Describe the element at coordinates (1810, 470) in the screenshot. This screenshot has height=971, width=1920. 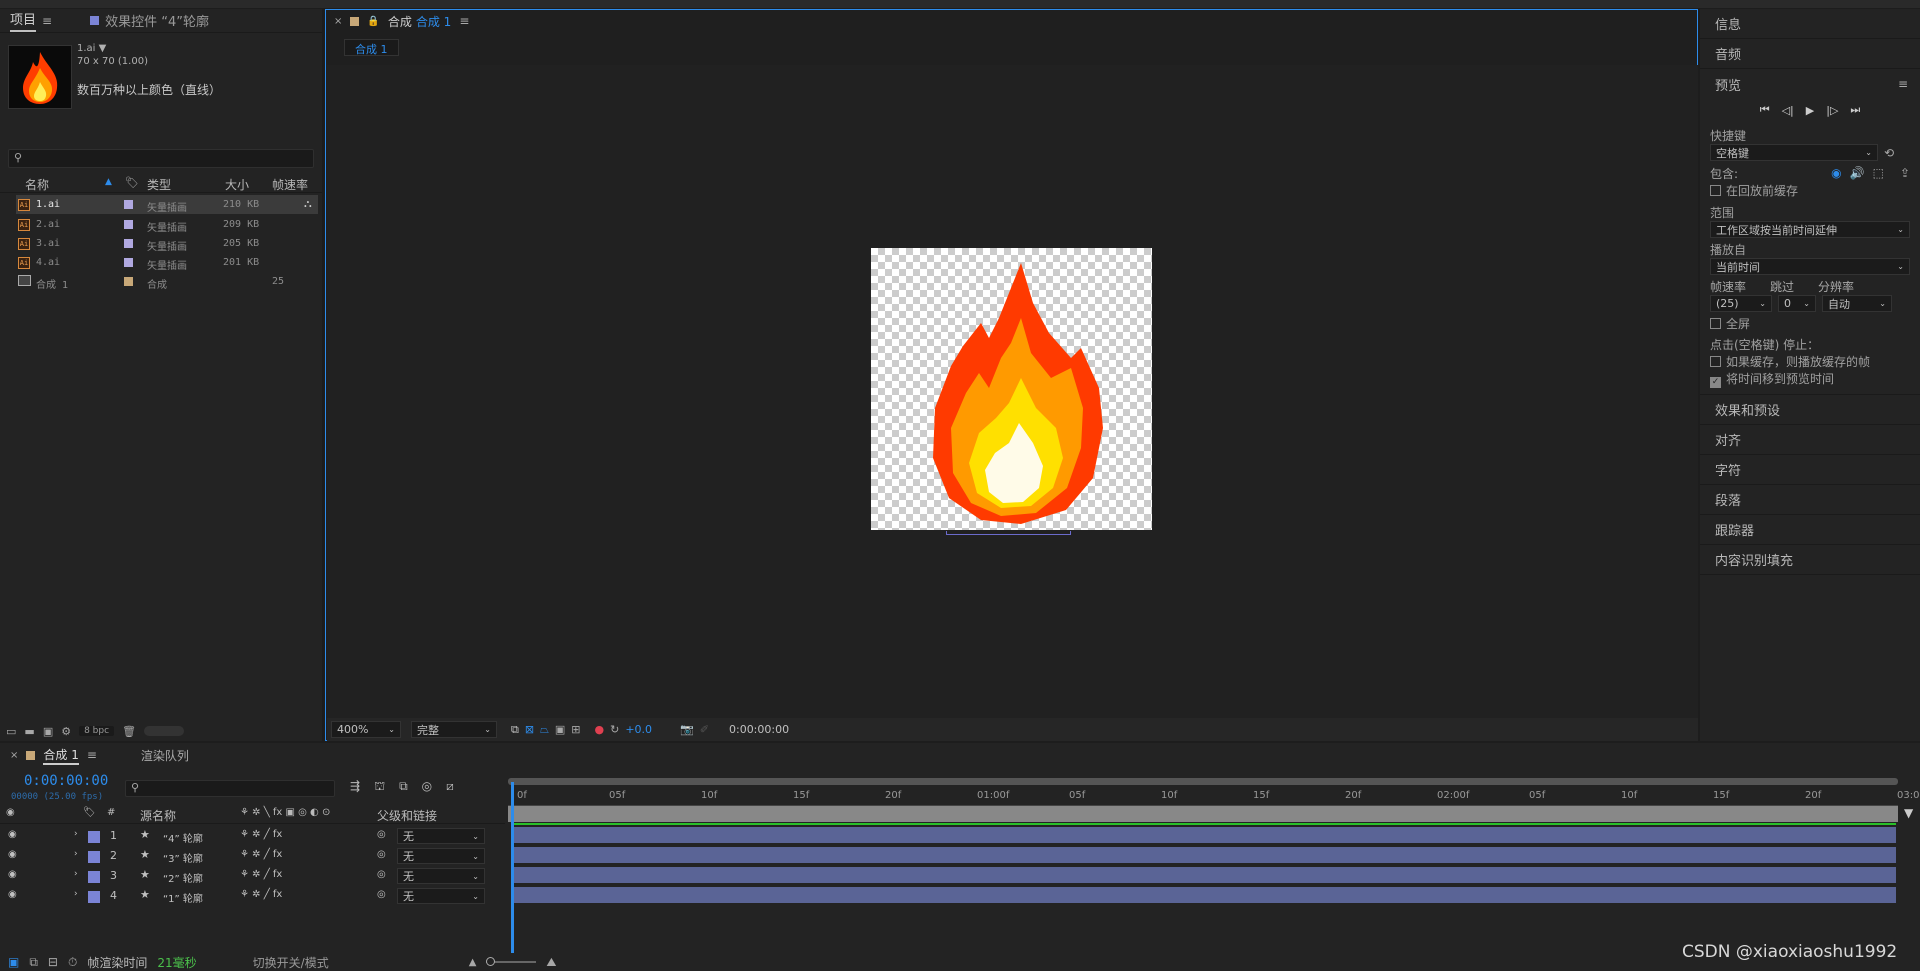
I see `section-character: 字符` at that location.